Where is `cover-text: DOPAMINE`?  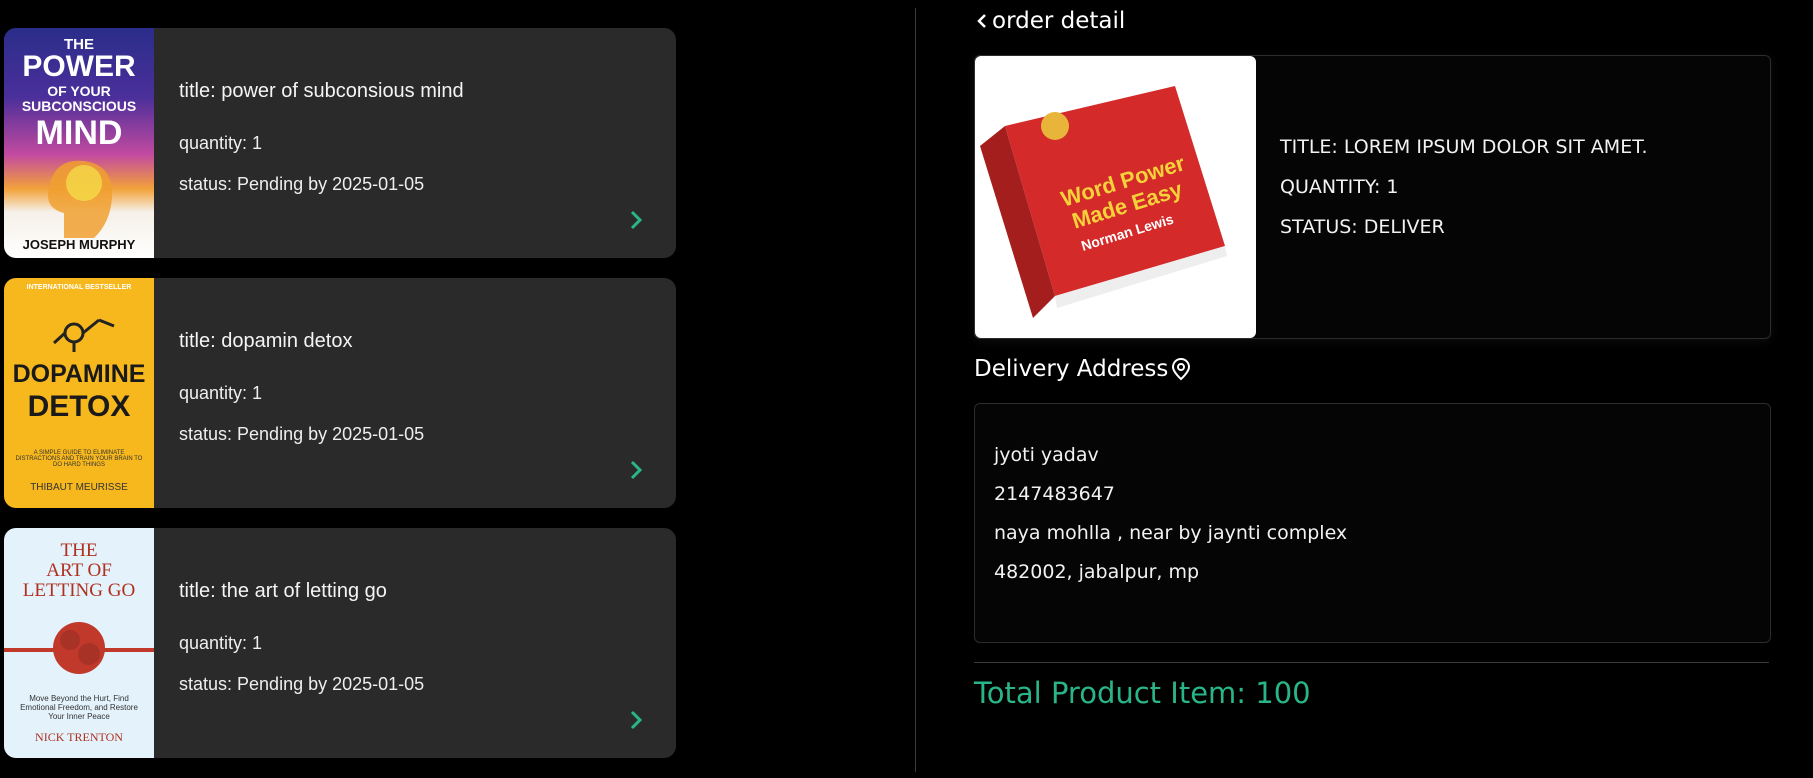
cover-text: DOPAMINE is located at coordinates (79, 374).